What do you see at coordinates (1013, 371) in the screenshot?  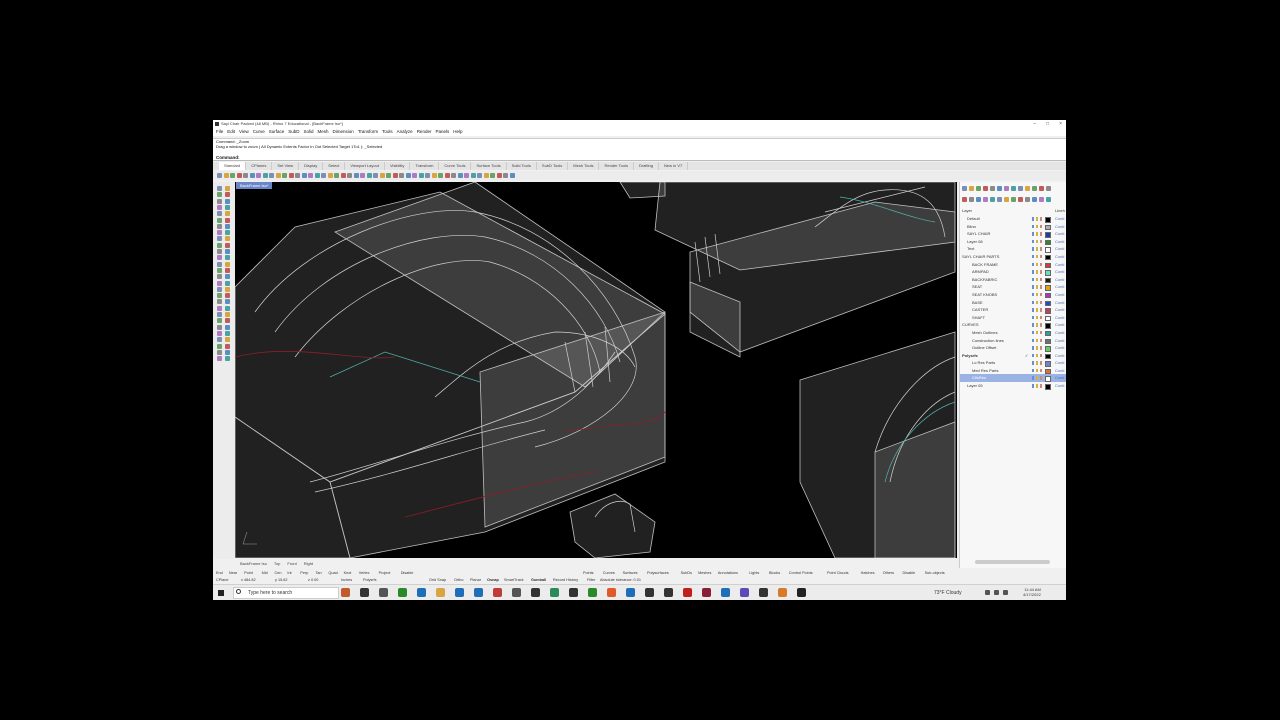 I see `layer-row: Med Res Parts Conti` at bounding box center [1013, 371].